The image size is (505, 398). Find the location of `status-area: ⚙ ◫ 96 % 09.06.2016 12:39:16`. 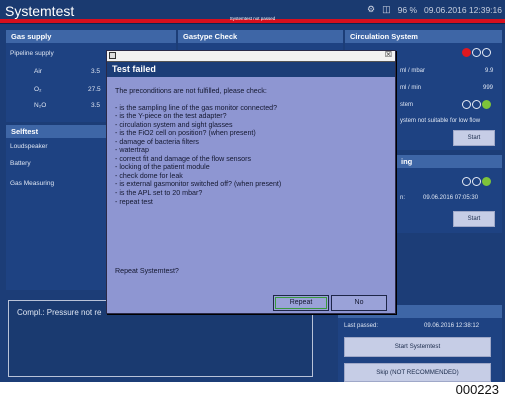

status-area: ⚙ ◫ 96 % 09.06.2016 12:39:16 is located at coordinates (434, 9).